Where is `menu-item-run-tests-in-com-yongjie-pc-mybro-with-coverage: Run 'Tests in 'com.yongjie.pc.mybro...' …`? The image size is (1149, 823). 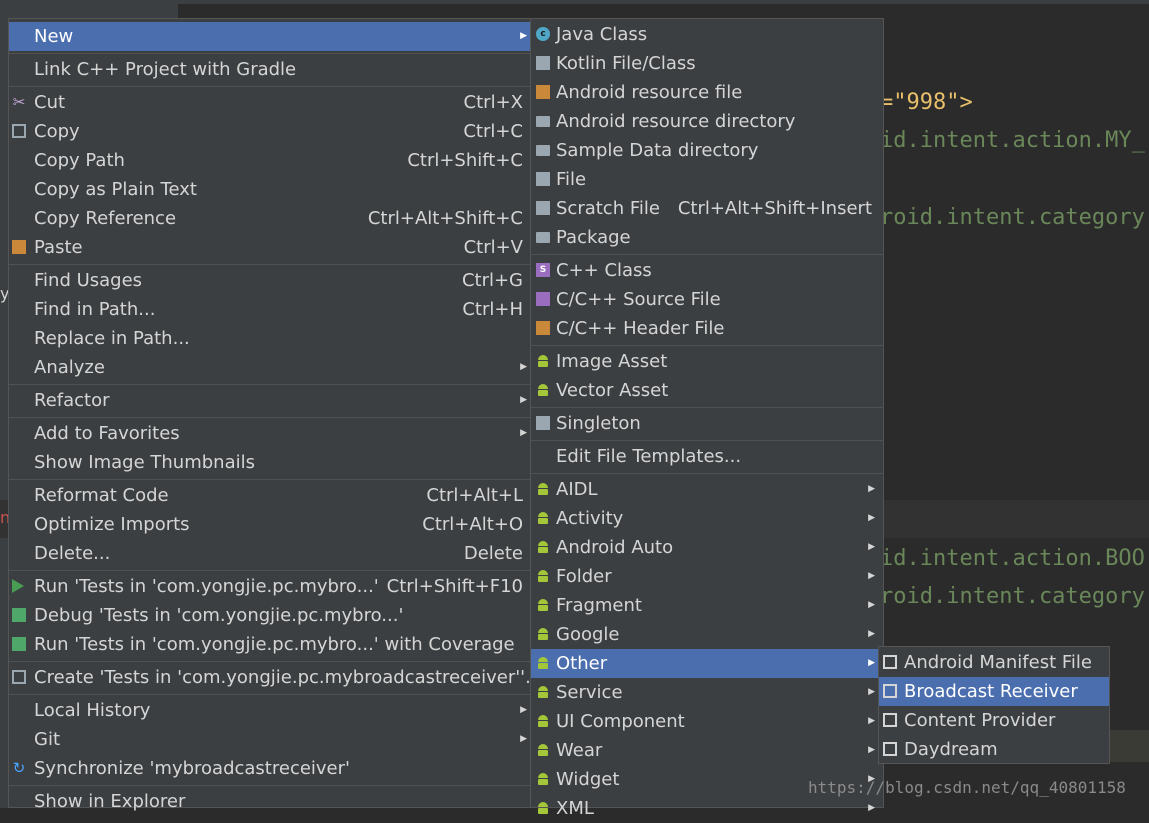 menu-item-run-tests-in-com-yongjie-pc-mybro-with-coverage: Run 'Tests in 'com.yongjie.pc.mybro...' … is located at coordinates (270, 644).